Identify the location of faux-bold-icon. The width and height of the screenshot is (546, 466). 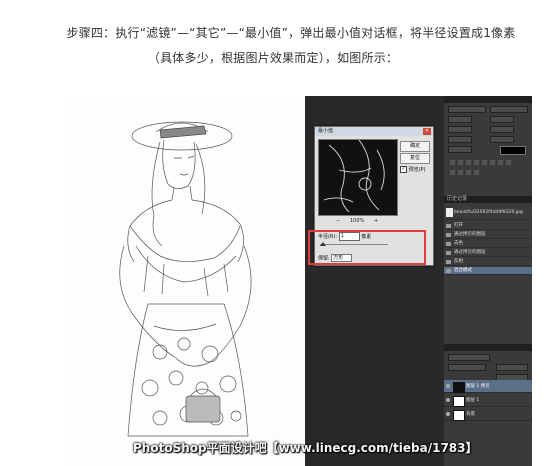
(452, 162).